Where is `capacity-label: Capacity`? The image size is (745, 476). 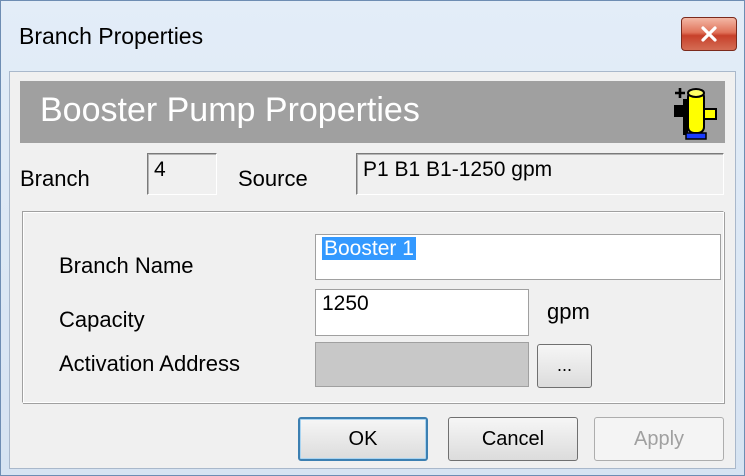 capacity-label: Capacity is located at coordinates (102, 319).